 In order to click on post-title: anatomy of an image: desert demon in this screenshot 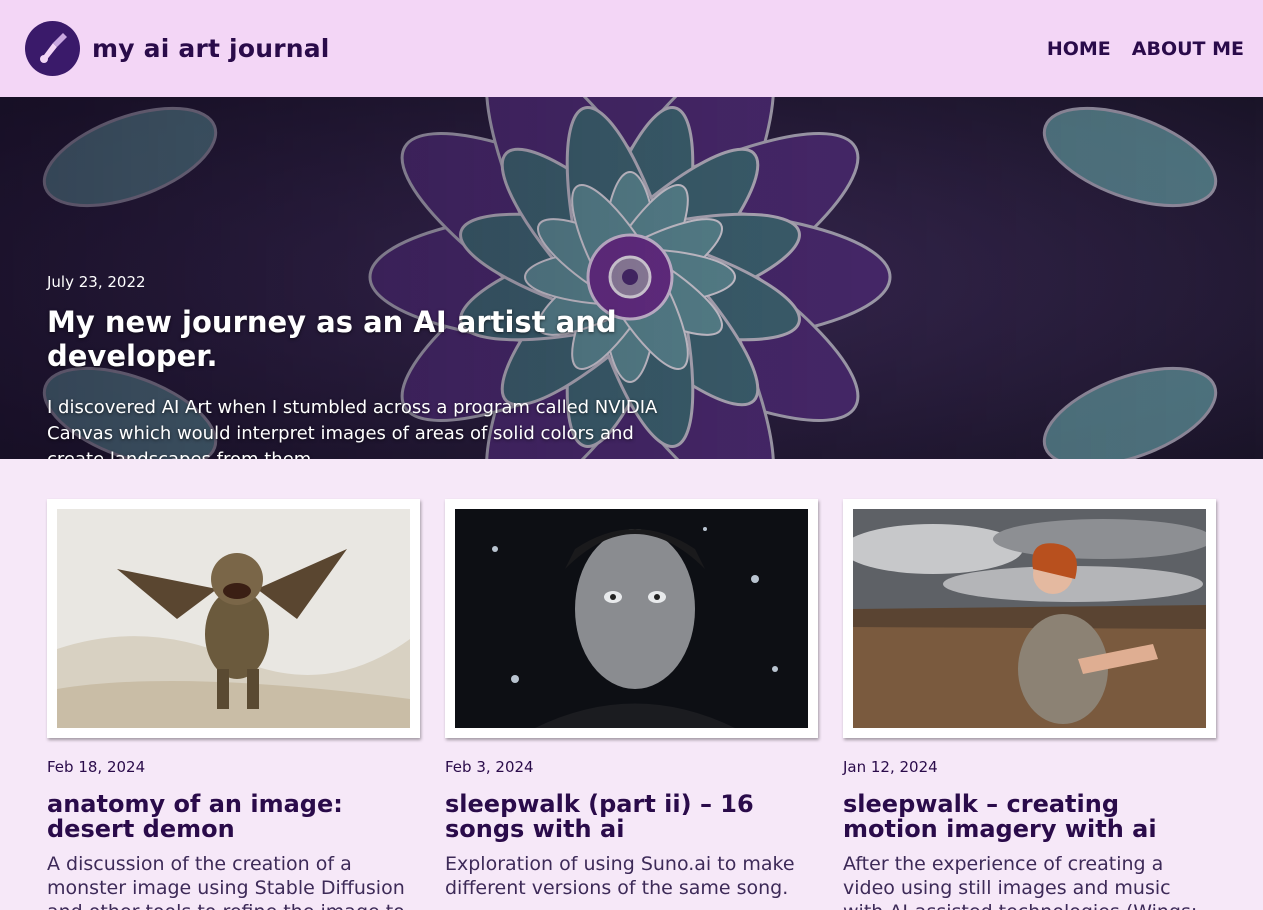, I will do `click(233, 817)`.